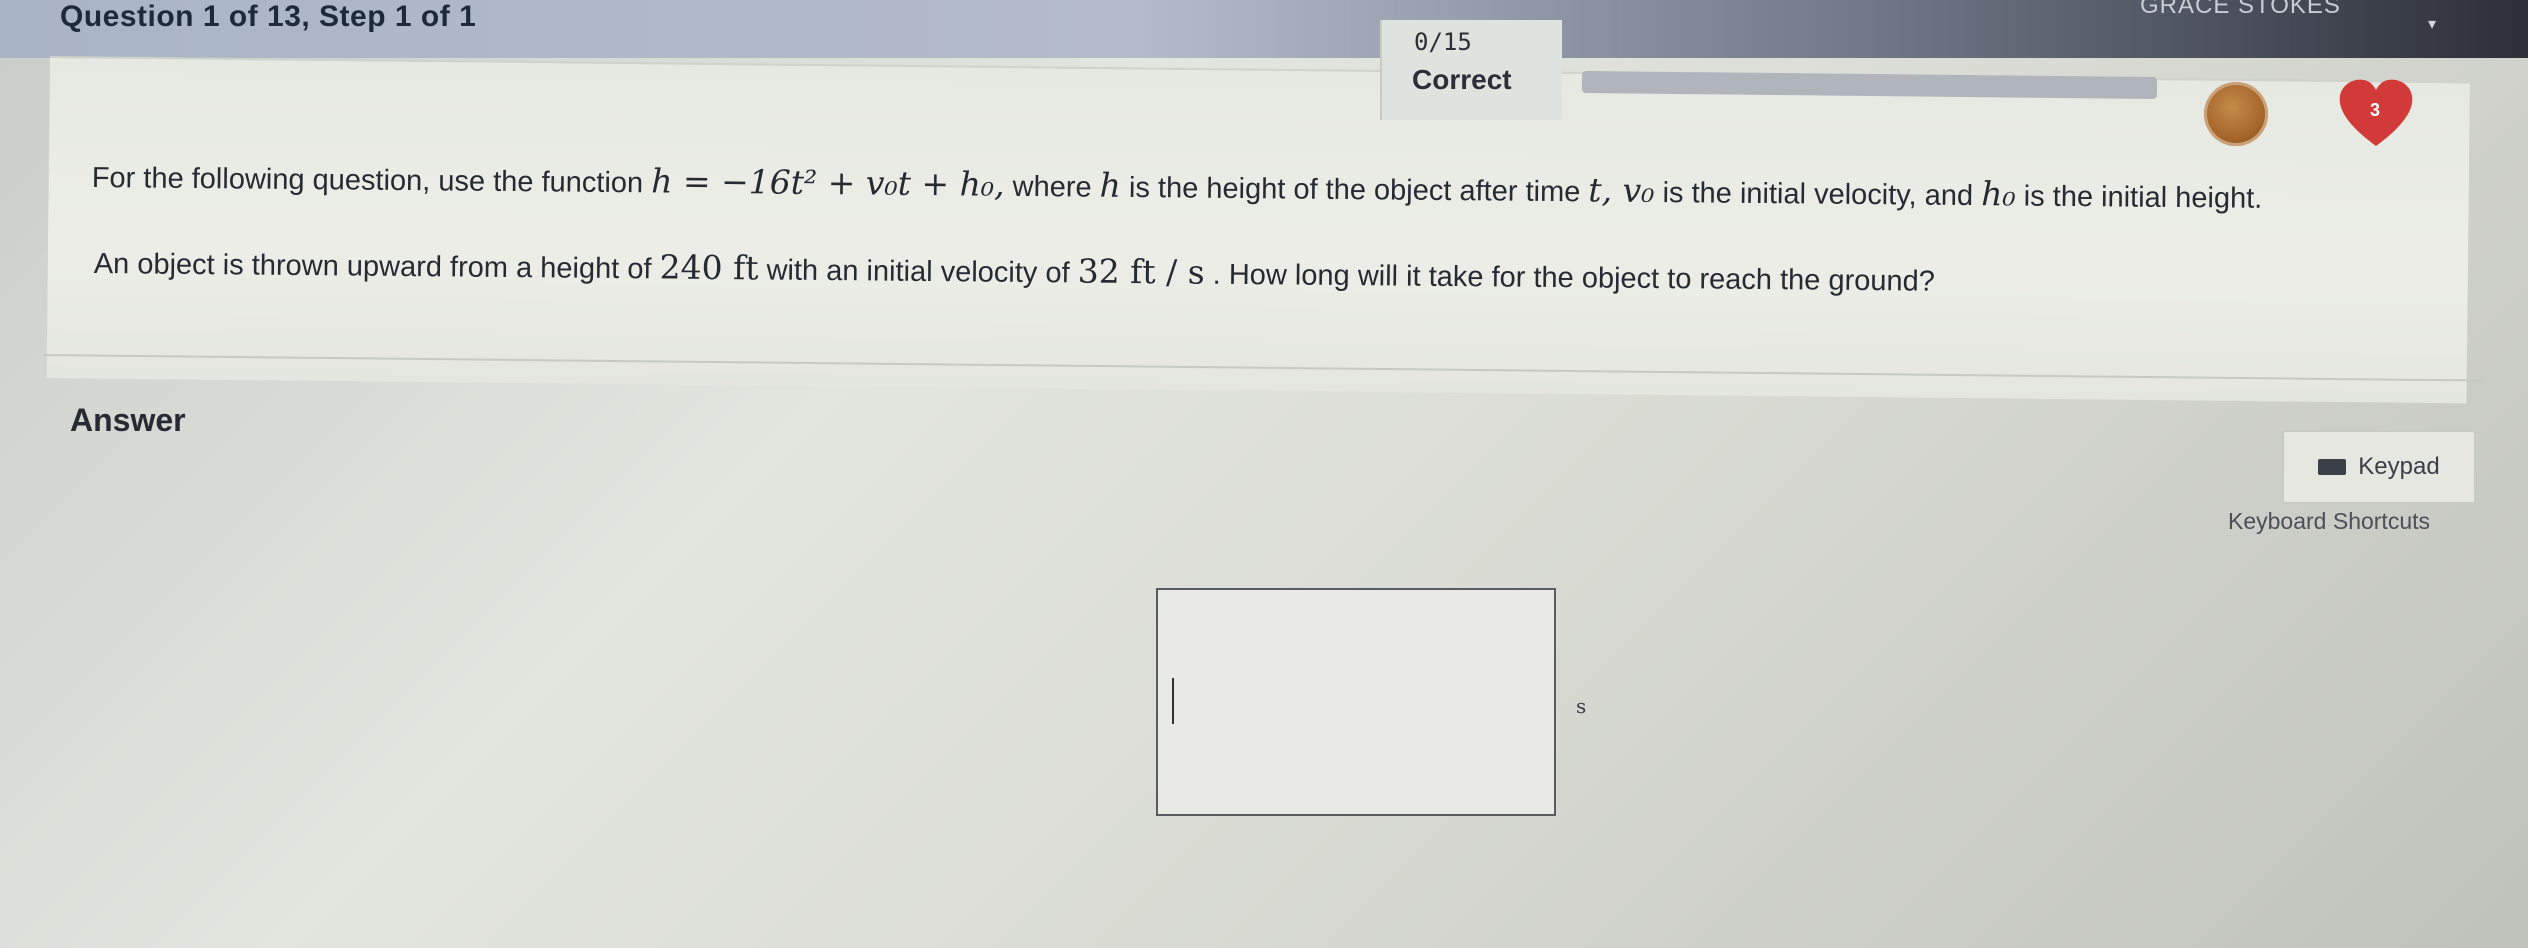 This screenshot has width=2528, height=948. I want to click on keypad-button: Keypad, so click(2379, 467).